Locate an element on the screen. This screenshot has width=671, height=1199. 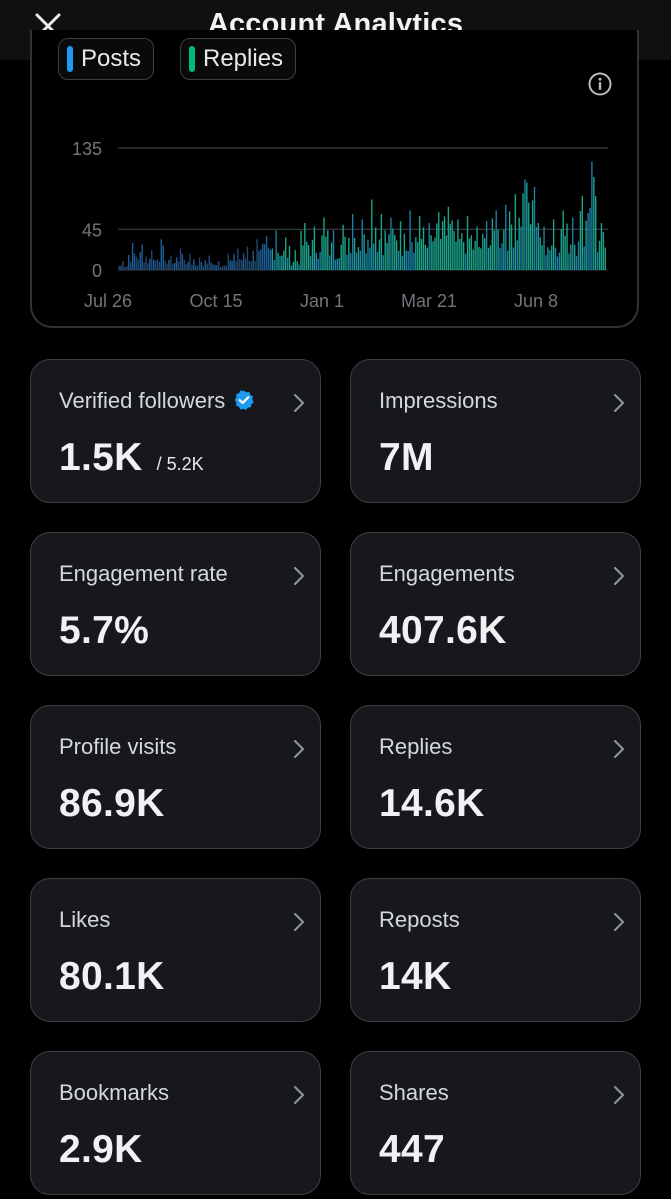
metric-value: 14.6K is located at coordinates (432, 804).